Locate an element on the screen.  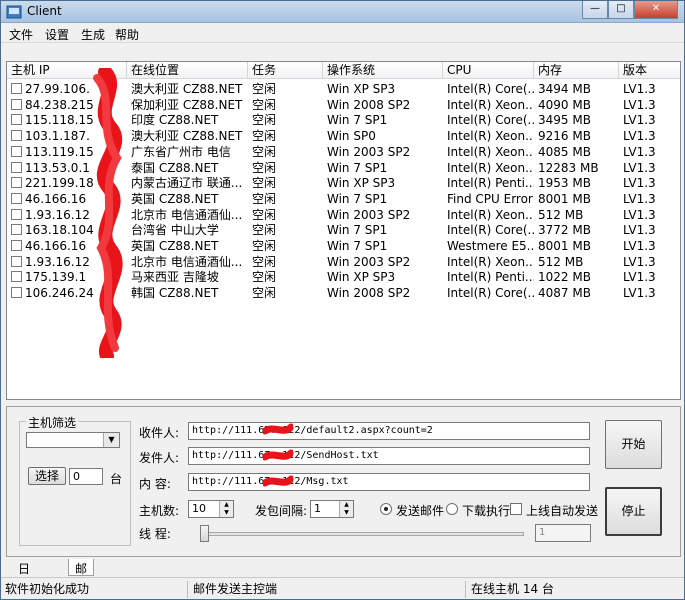
stop-button: 停止 is located at coordinates (633, 511).